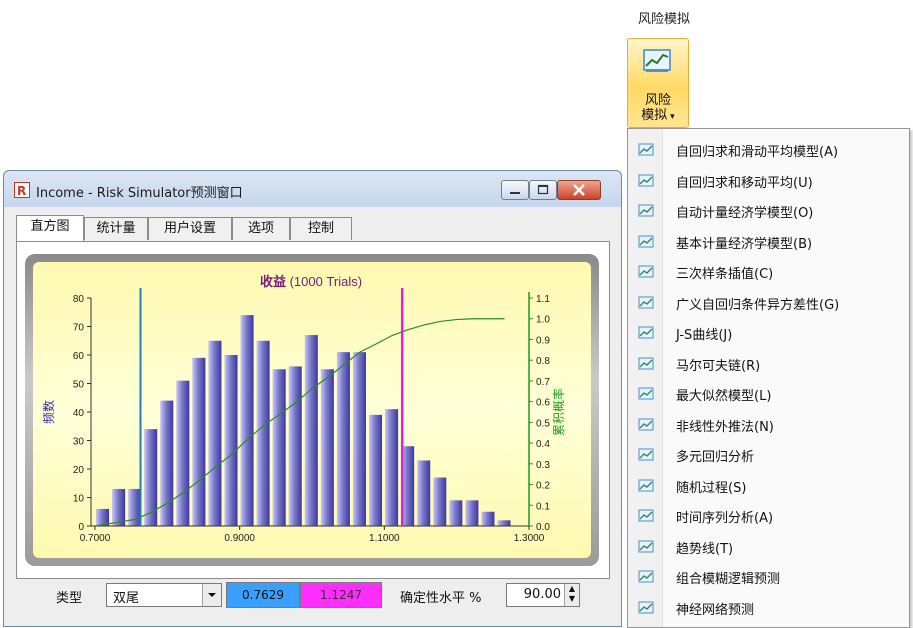  I want to click on lower-bound-value: 0.7629, so click(263, 595).